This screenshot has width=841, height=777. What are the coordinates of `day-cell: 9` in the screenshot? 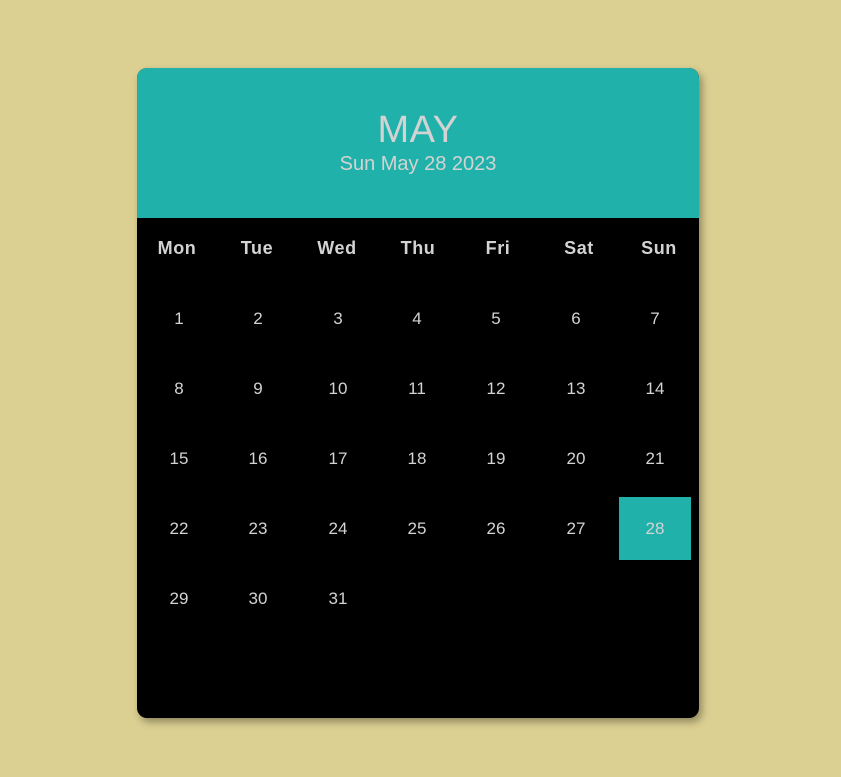 It's located at (258, 388).